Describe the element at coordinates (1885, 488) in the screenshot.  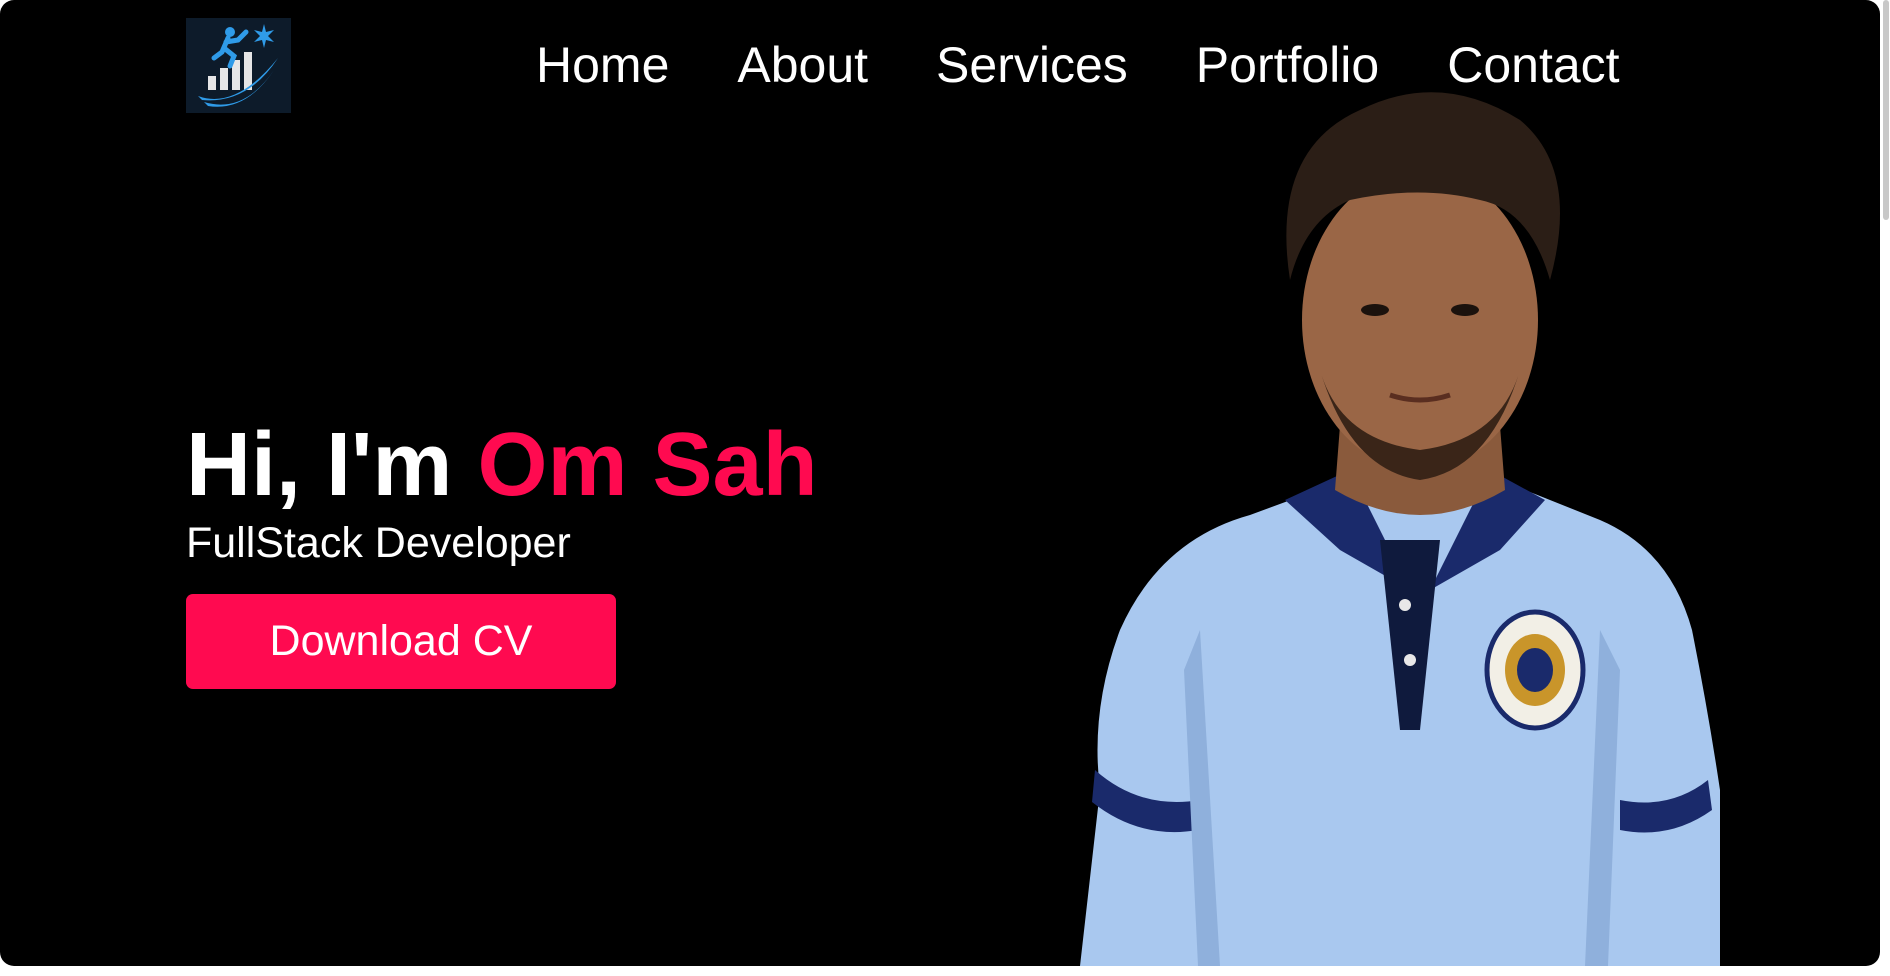
I see `page-scrollbar` at that location.